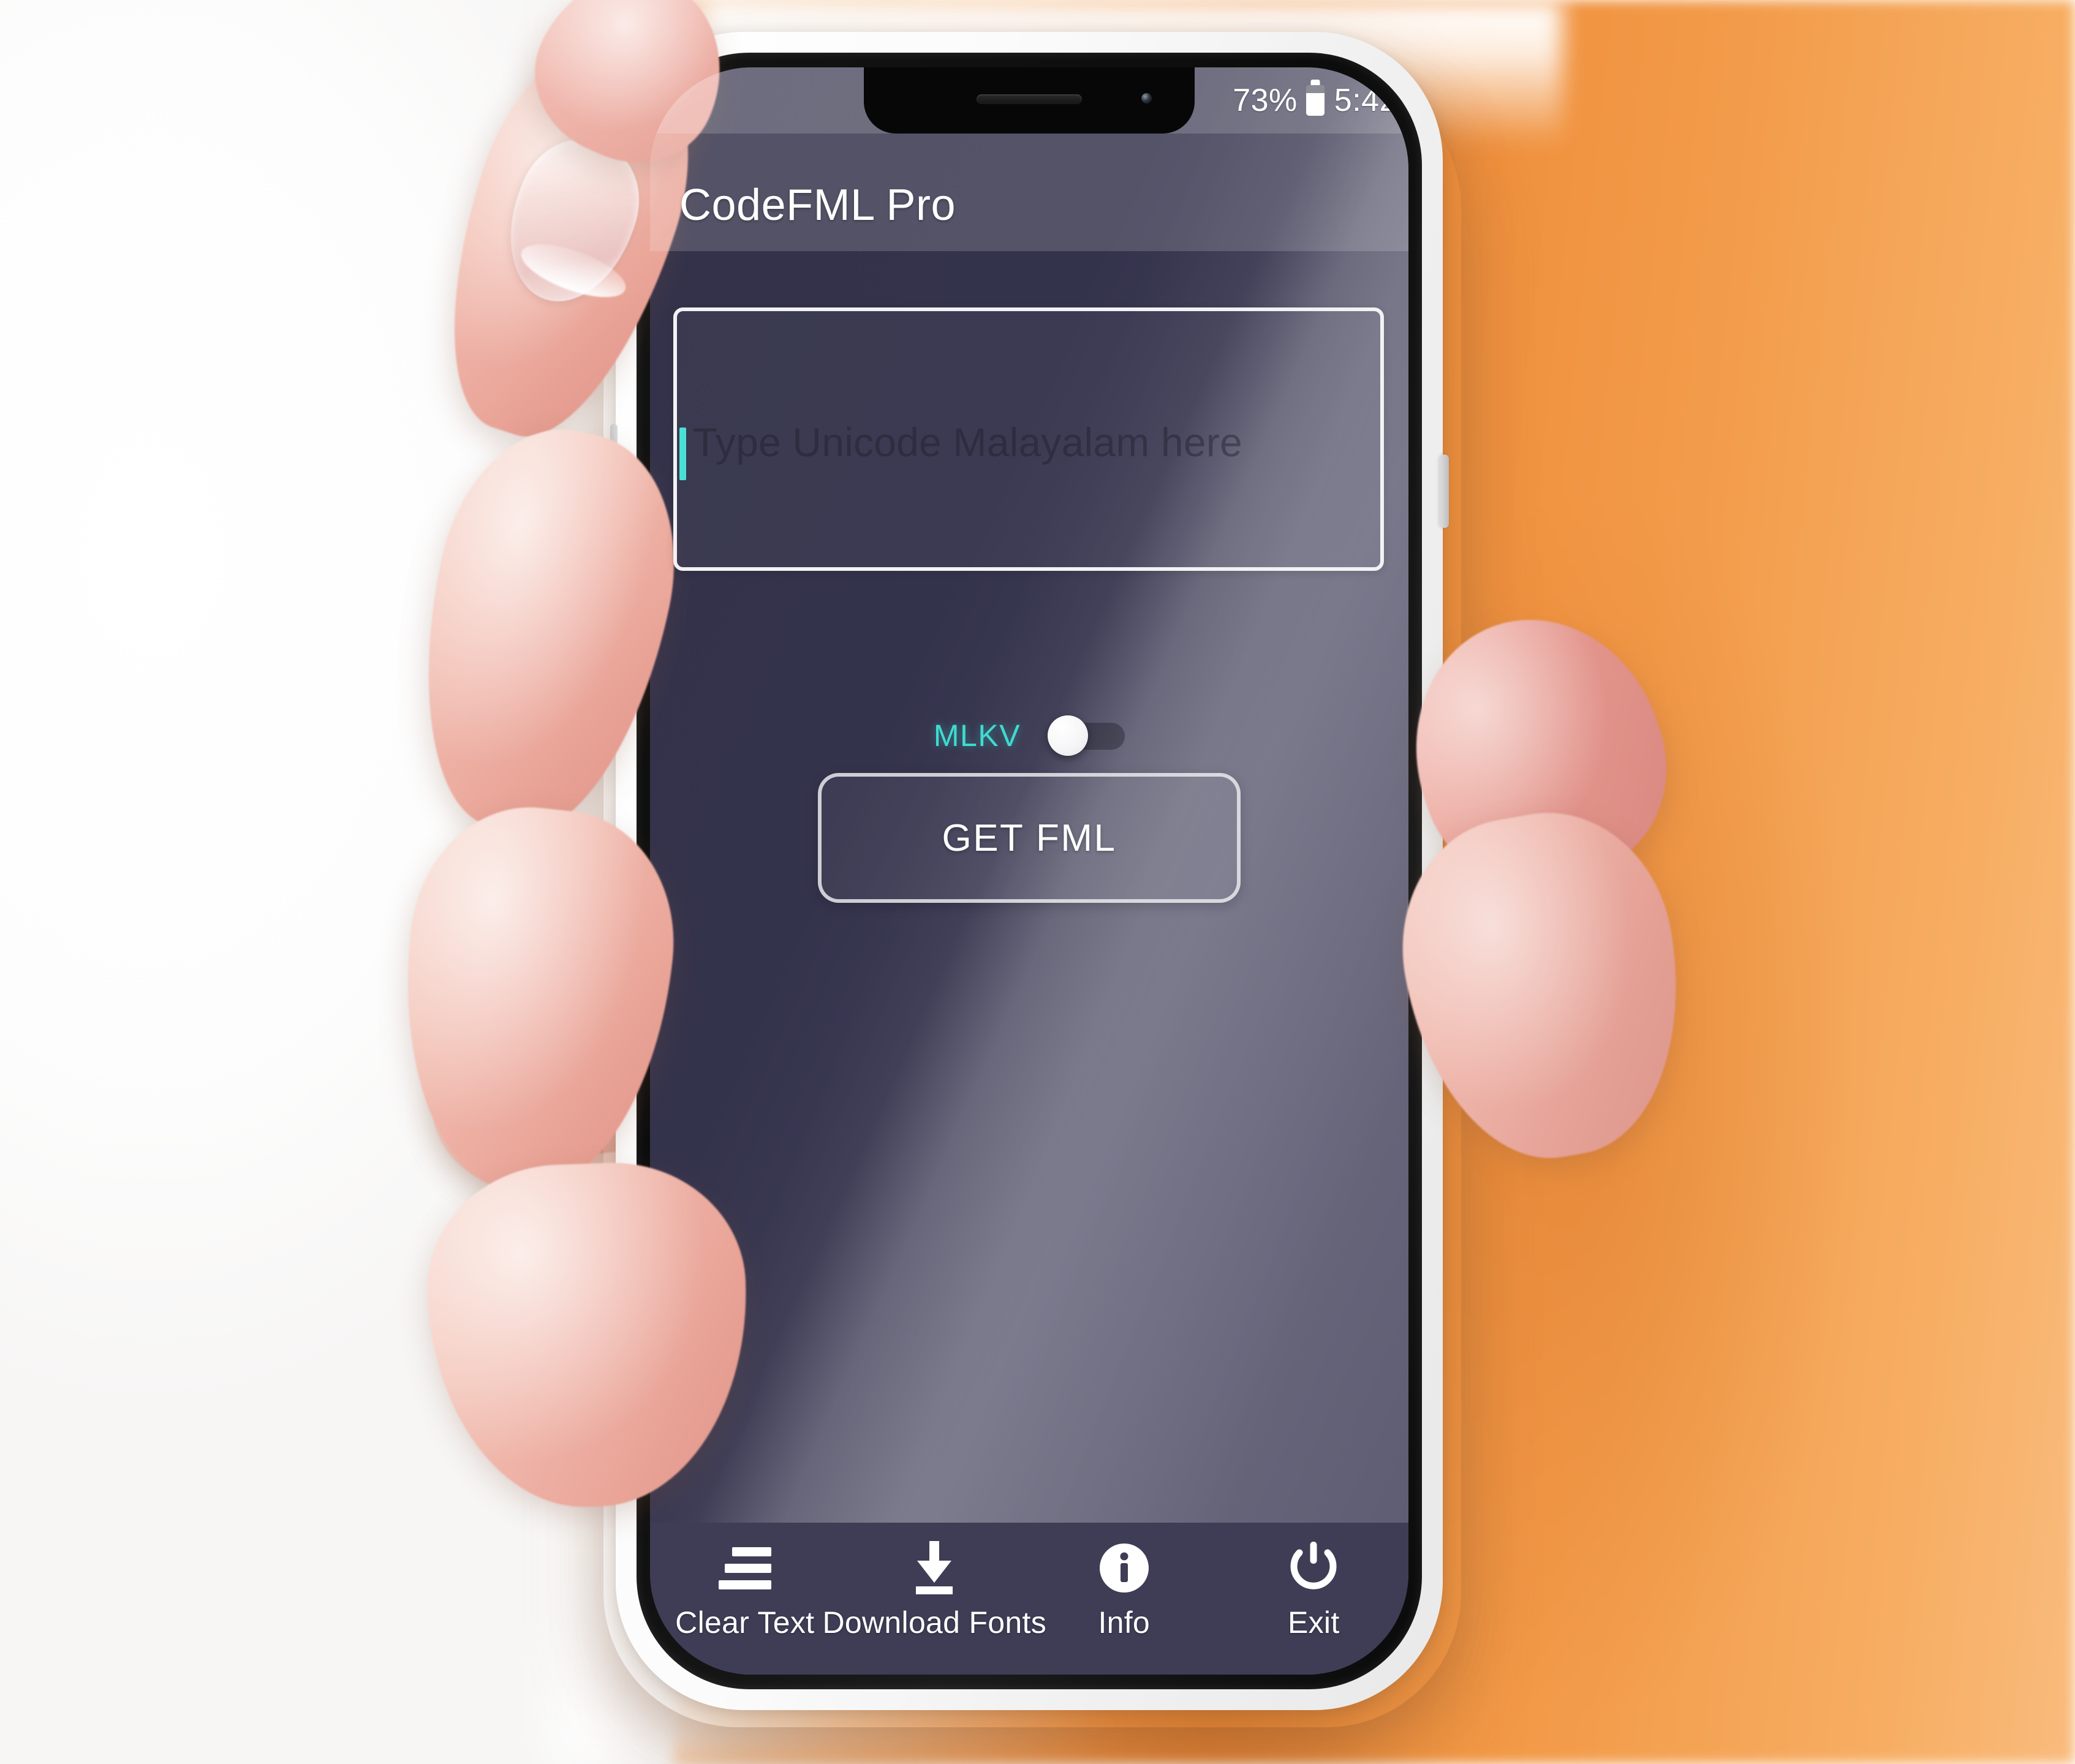 The width and height of the screenshot is (2075, 1764). I want to click on unicode-text-input: Type Unicode Malayalam here, so click(1028, 439).